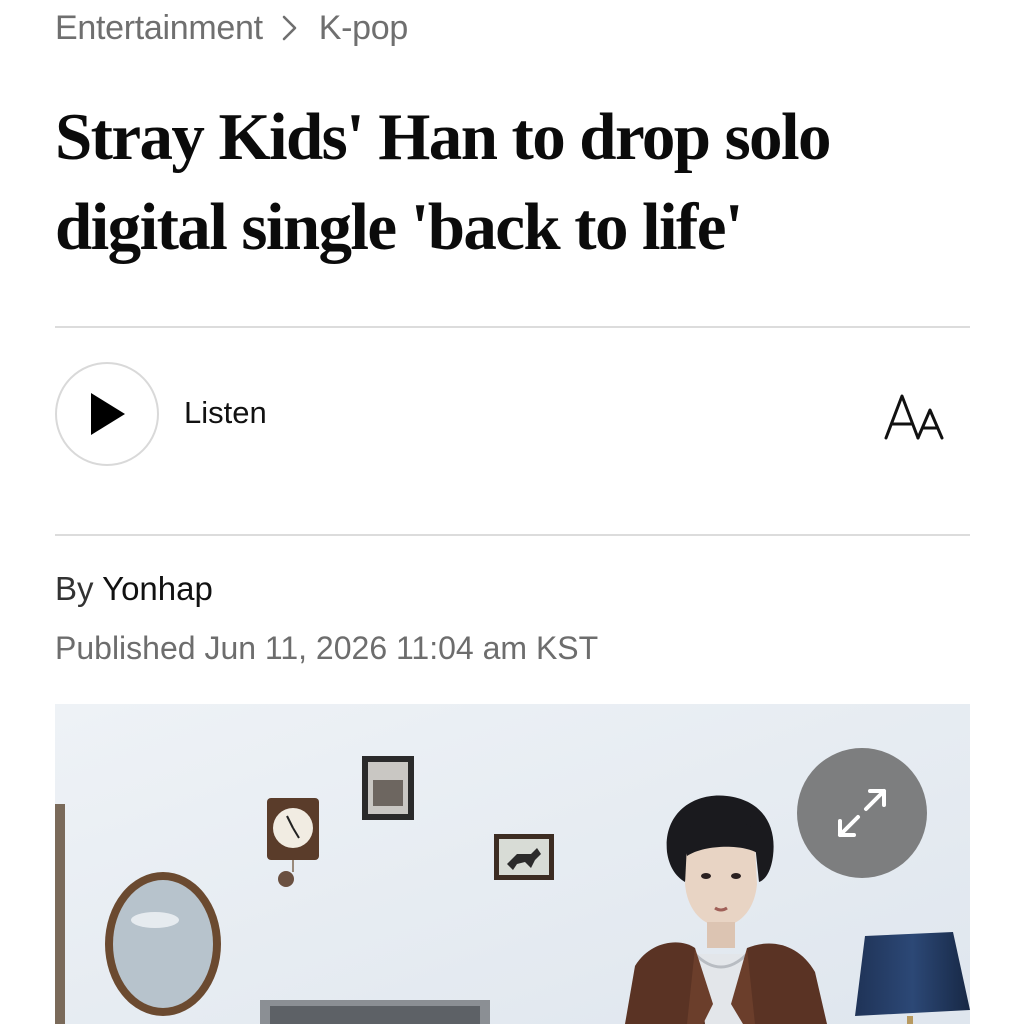  What do you see at coordinates (512, 535) in the screenshot?
I see `divider-bottom` at bounding box center [512, 535].